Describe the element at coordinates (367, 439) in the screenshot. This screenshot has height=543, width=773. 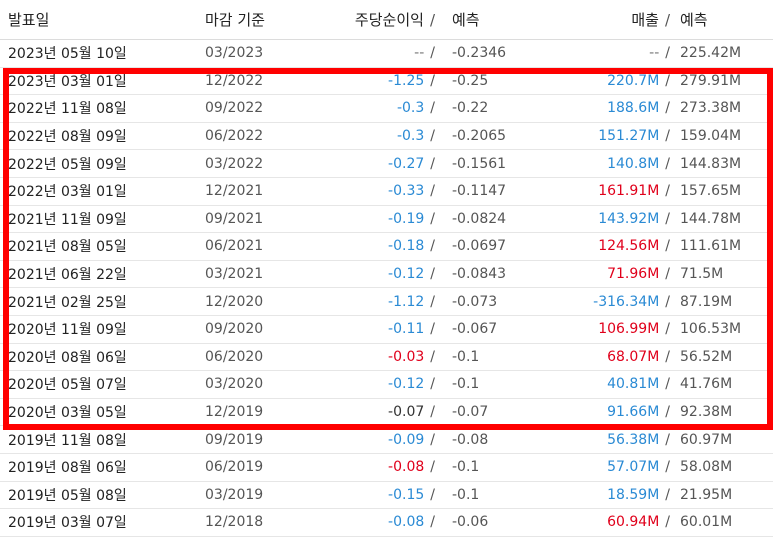
I see `row-eps: -0.09 /` at that location.